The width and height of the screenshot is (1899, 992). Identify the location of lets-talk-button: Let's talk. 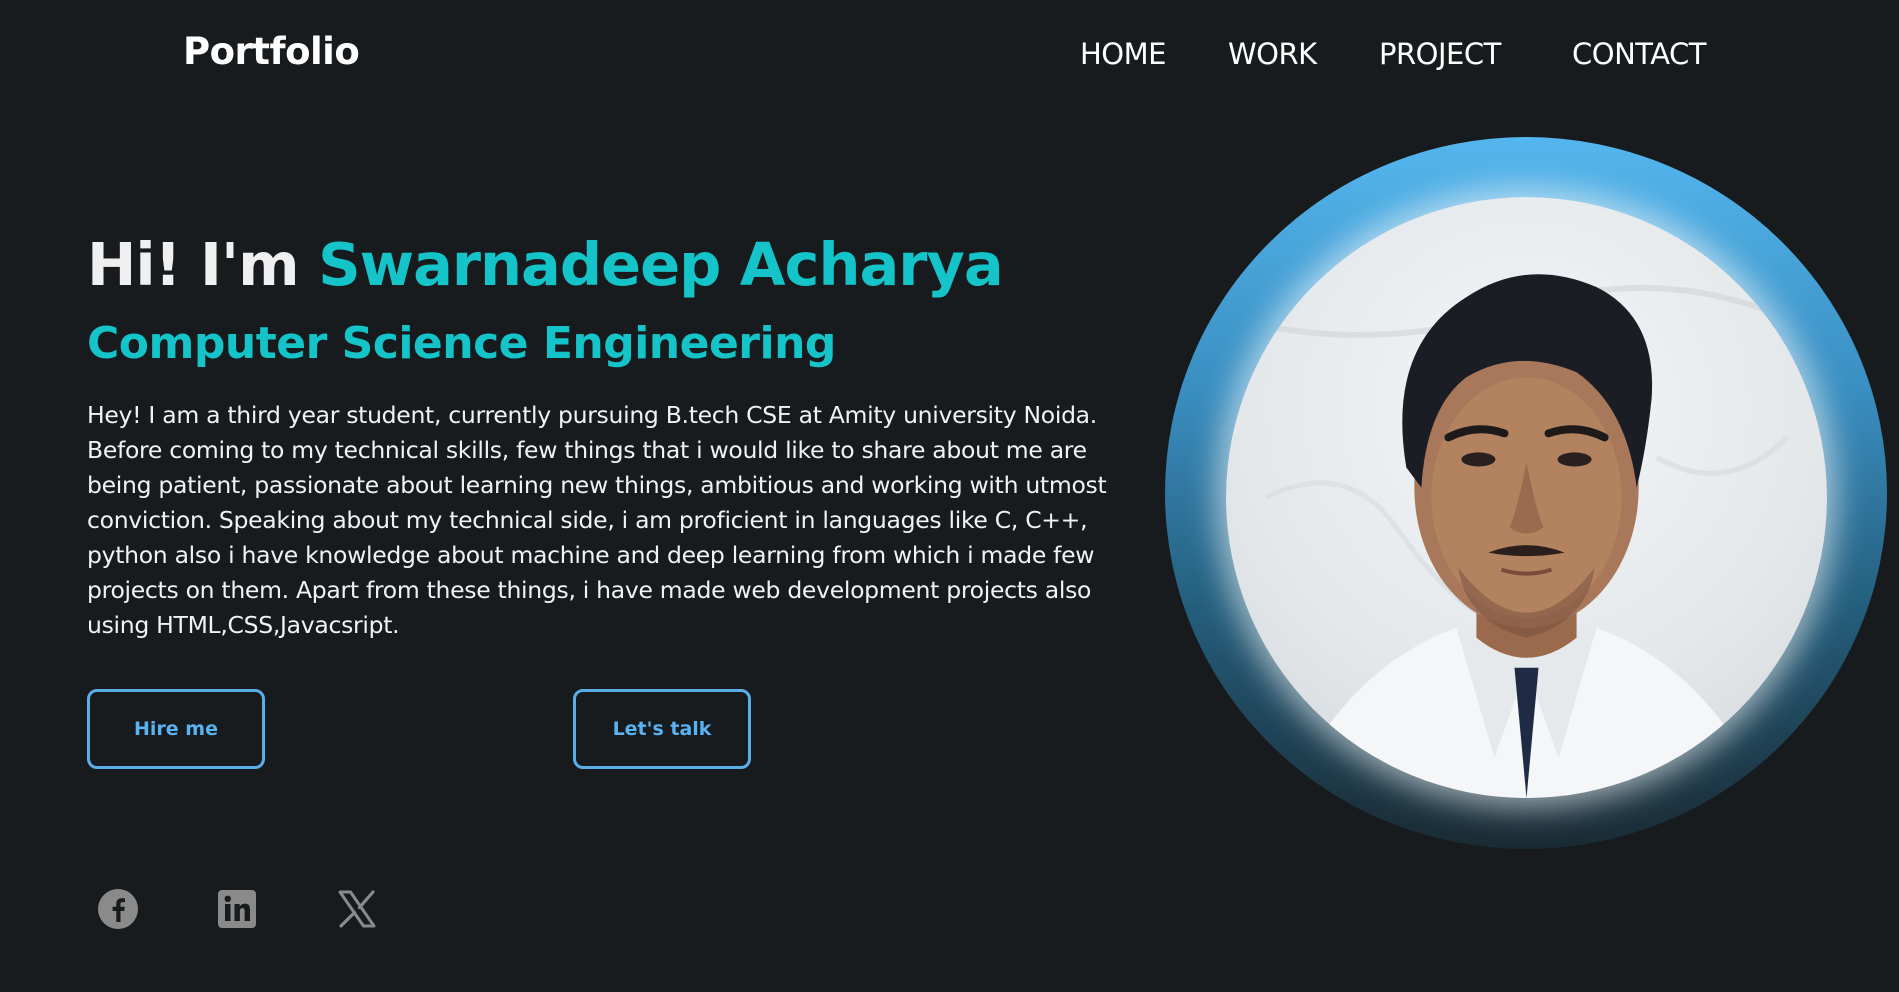
(662, 729).